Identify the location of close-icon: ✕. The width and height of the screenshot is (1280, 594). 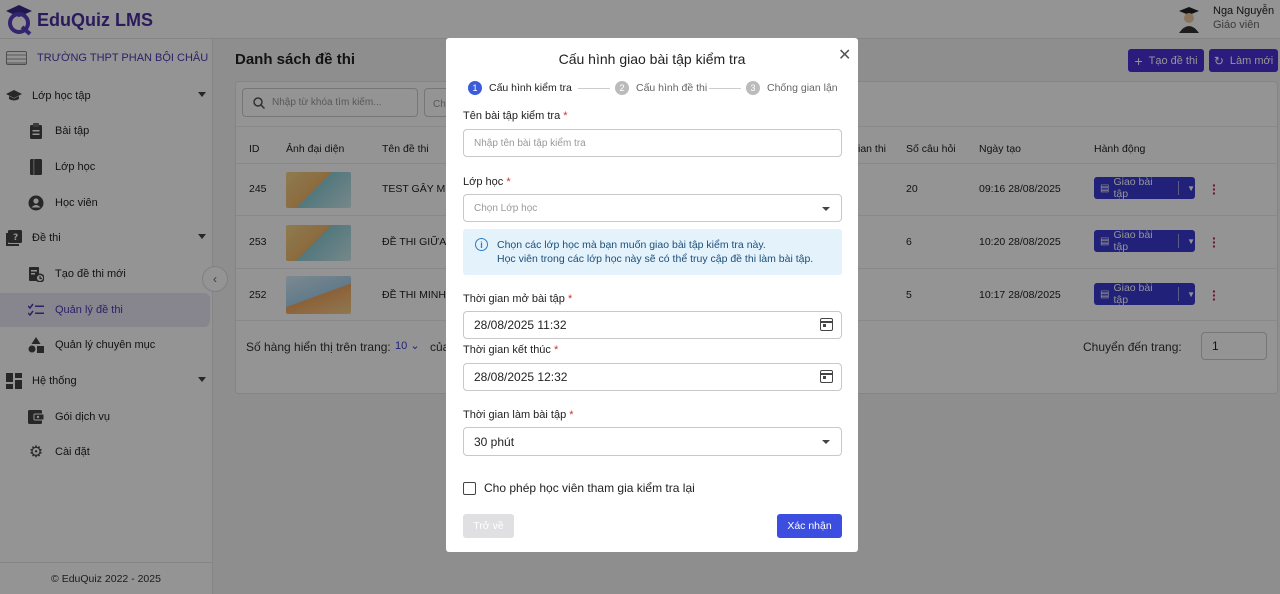
(844, 55).